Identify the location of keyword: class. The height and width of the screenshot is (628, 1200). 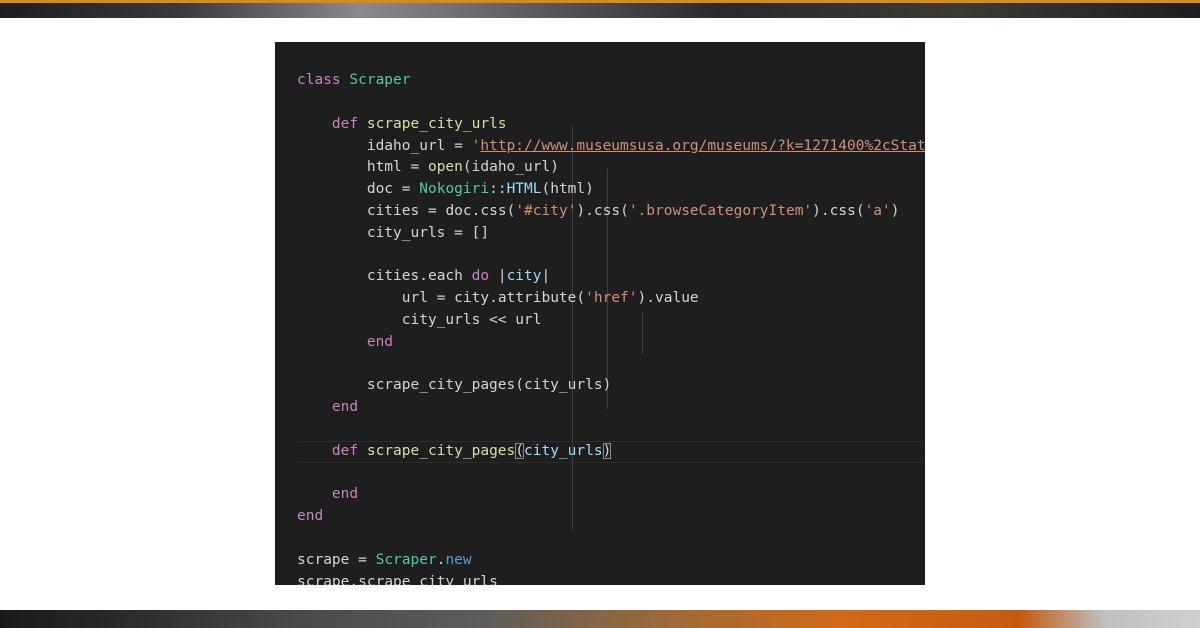
(319, 80).